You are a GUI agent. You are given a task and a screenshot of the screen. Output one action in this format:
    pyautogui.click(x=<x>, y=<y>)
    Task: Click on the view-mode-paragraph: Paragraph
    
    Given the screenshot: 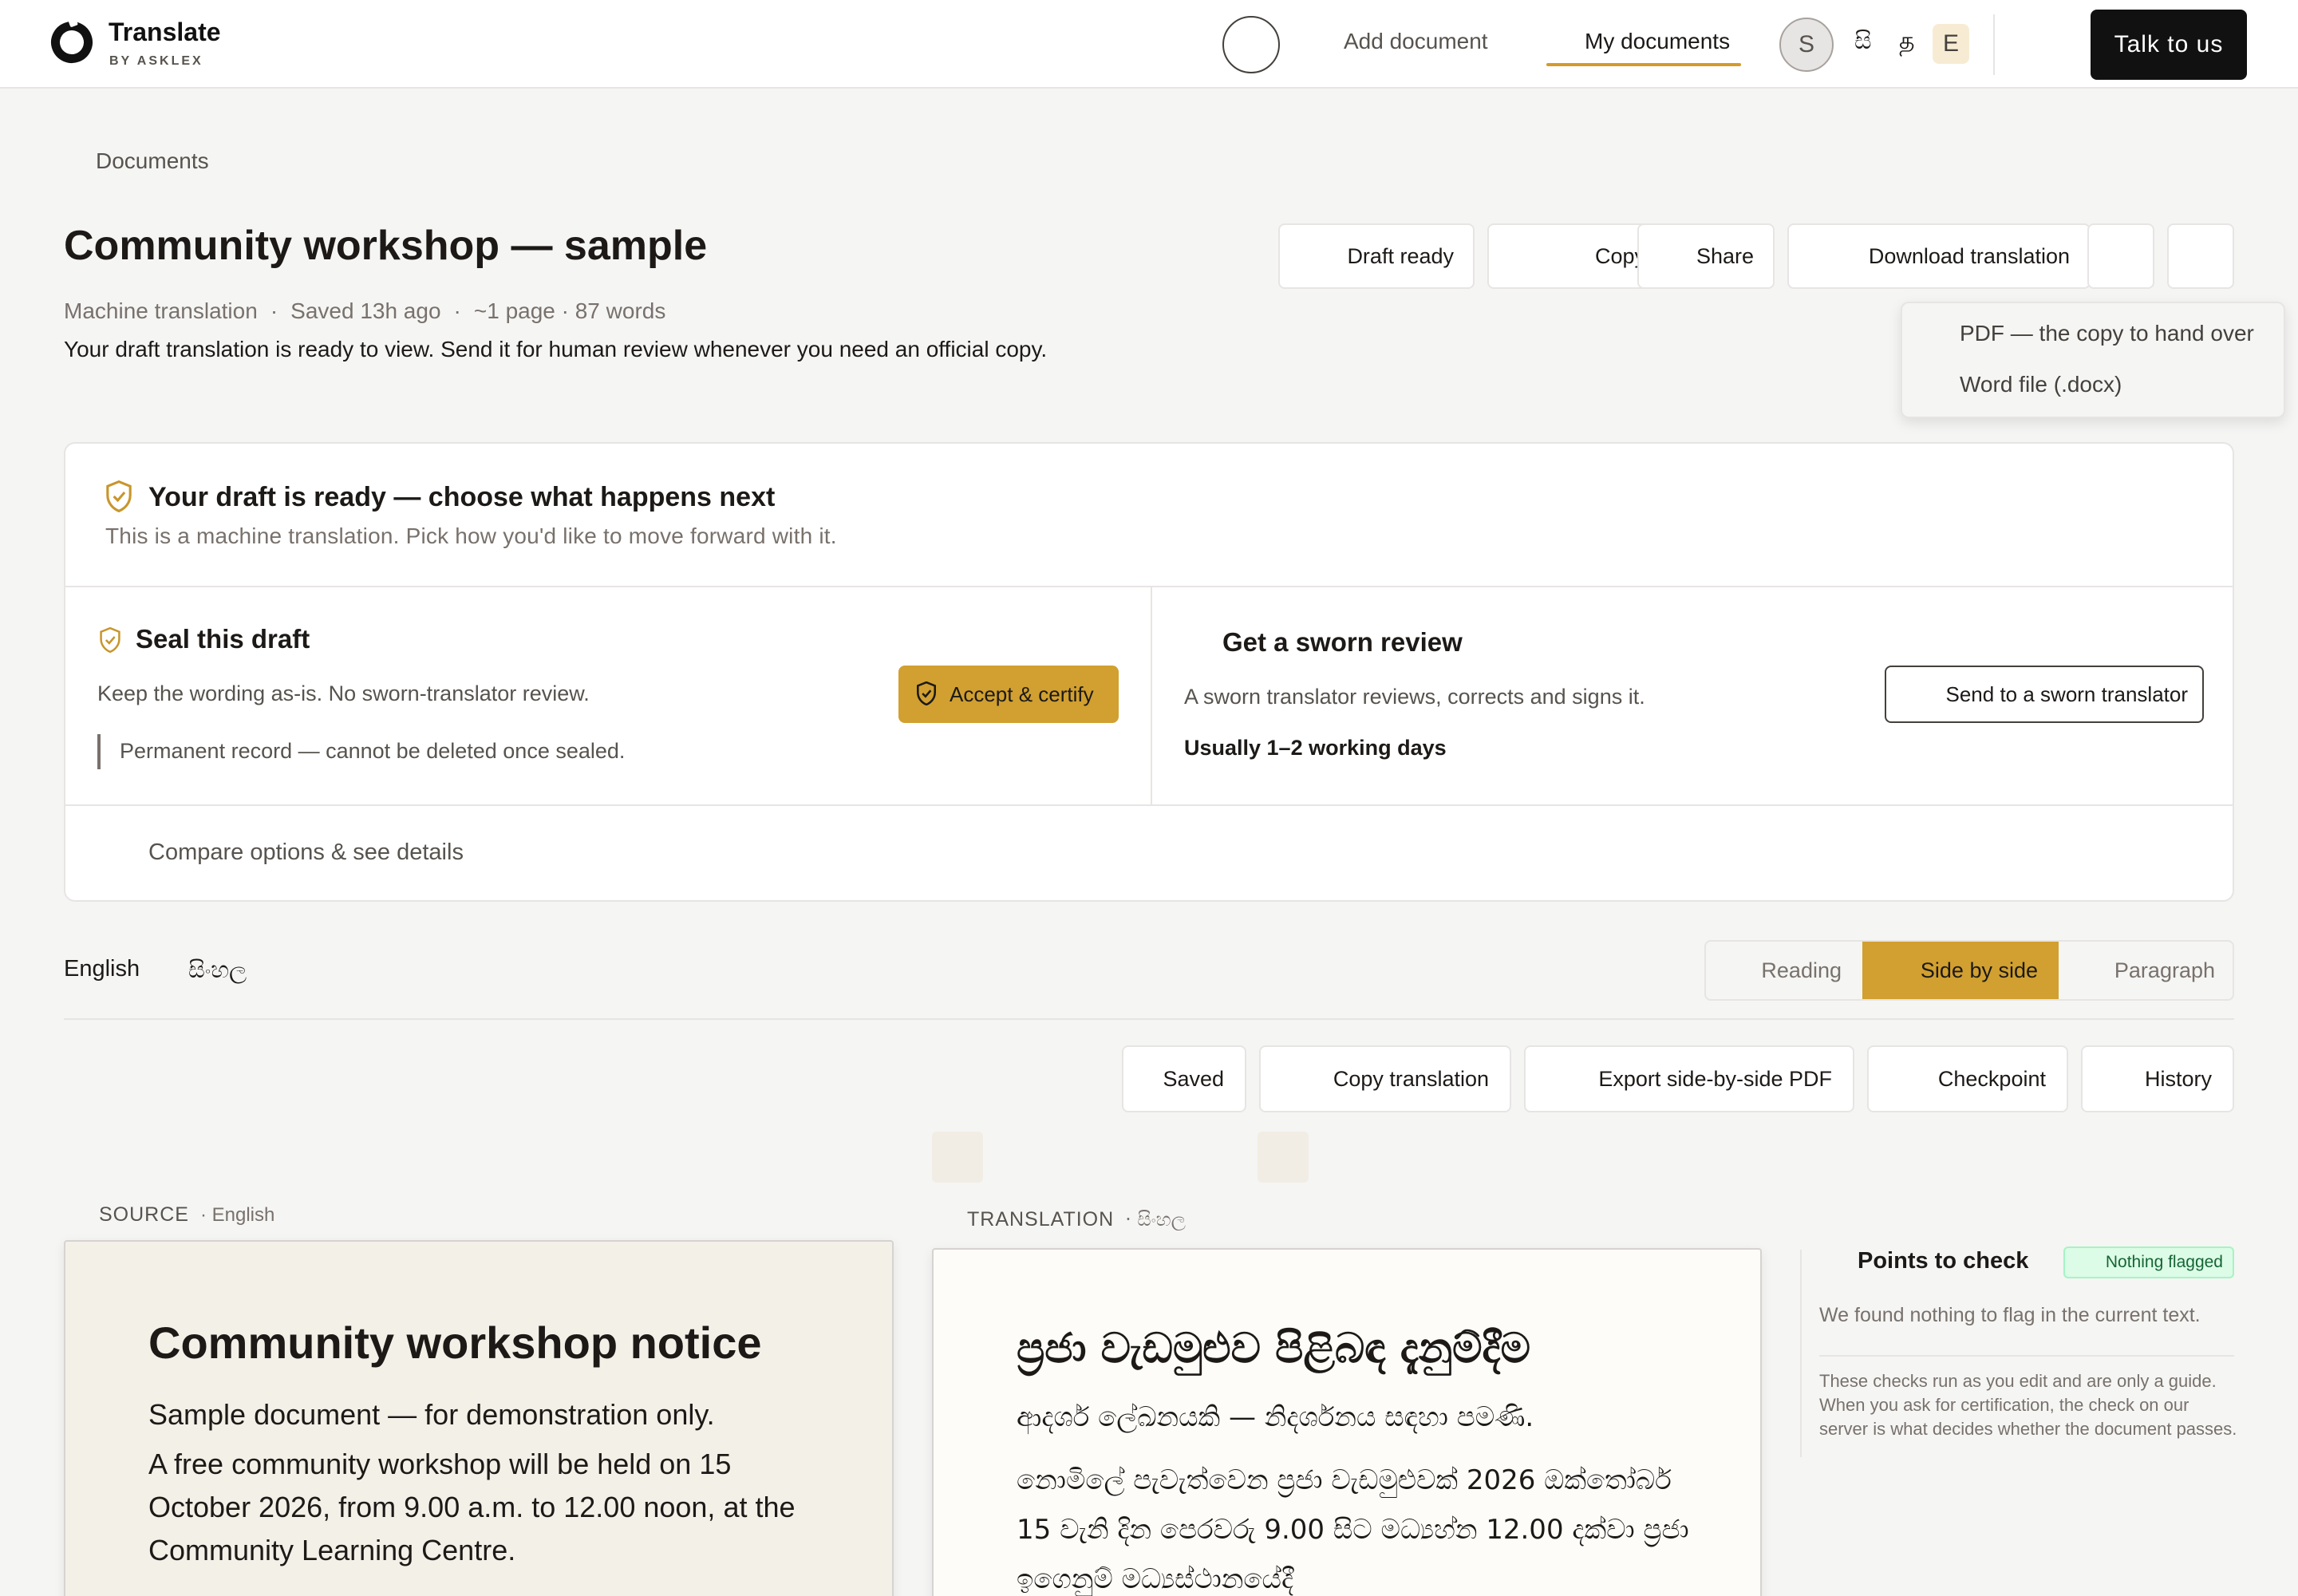 What is the action you would take?
    pyautogui.click(x=2146, y=970)
    